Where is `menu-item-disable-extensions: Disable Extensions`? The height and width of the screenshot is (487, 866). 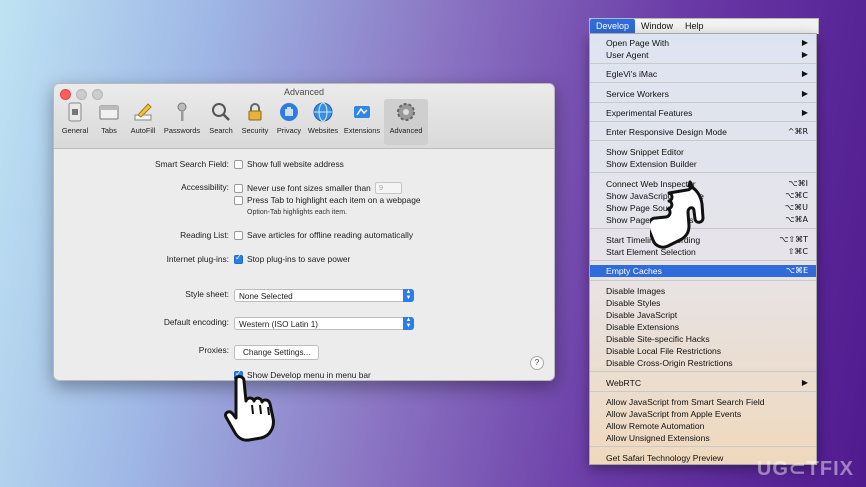 menu-item-disable-extensions: Disable Extensions is located at coordinates (703, 327).